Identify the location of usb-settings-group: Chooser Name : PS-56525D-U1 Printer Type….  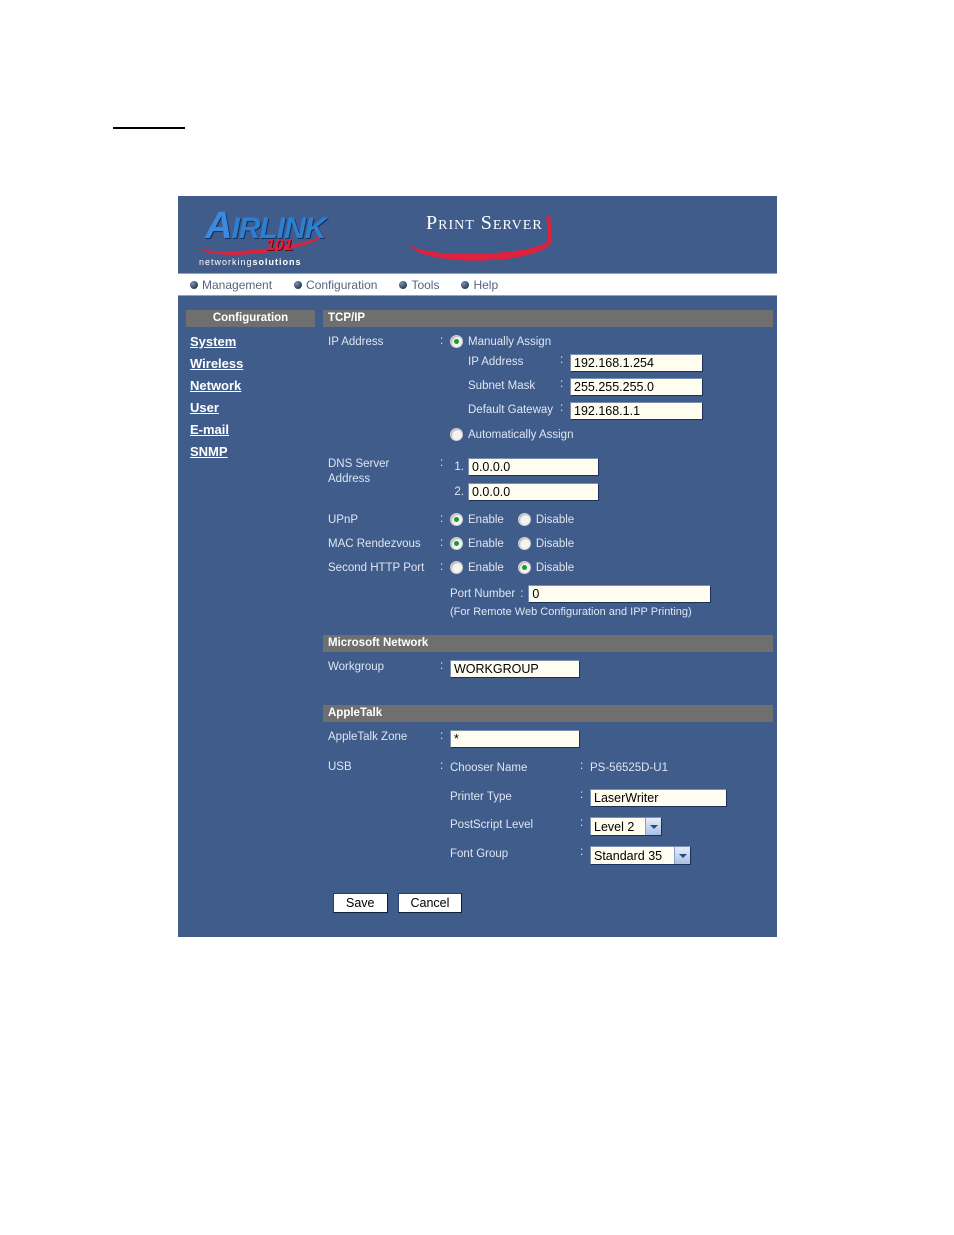
(611, 816).